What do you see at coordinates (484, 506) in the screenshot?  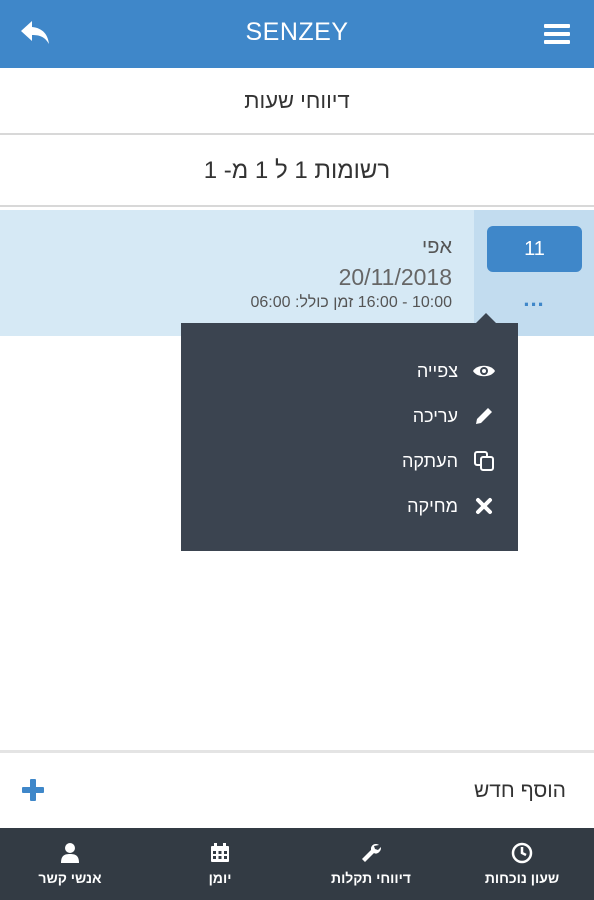 I see `close-icon` at bounding box center [484, 506].